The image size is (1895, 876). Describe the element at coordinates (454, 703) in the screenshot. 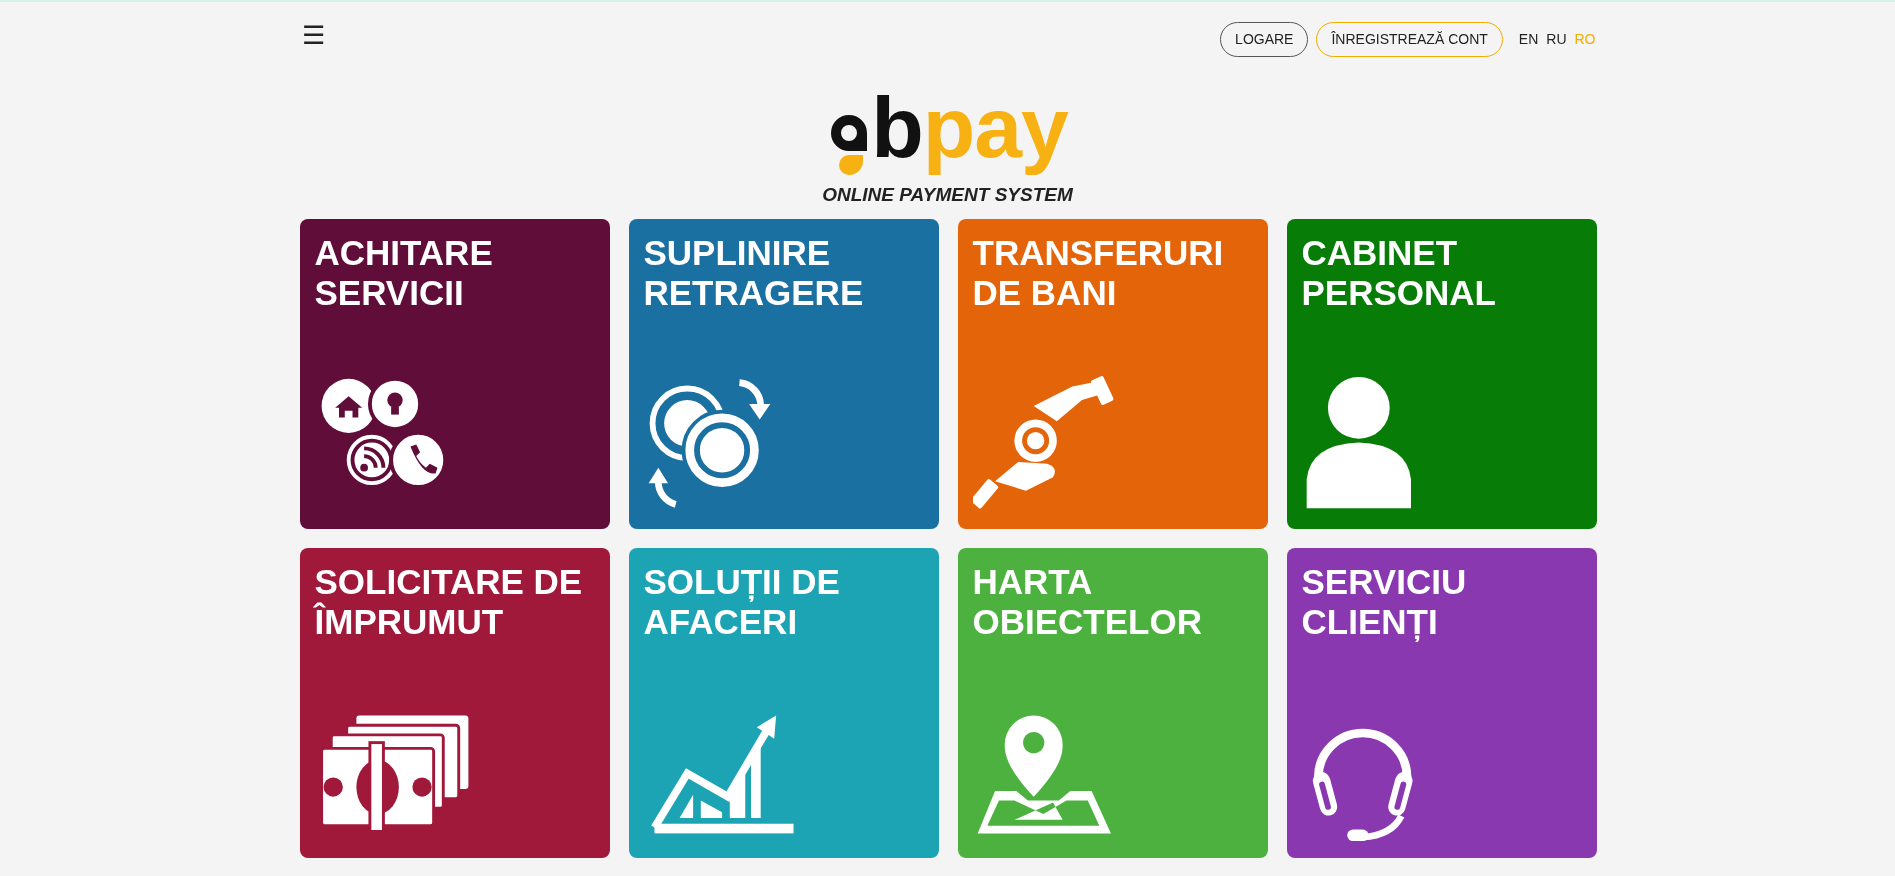

I see `service-tile: SOLICITARE DE ÎMPRUMUT` at that location.